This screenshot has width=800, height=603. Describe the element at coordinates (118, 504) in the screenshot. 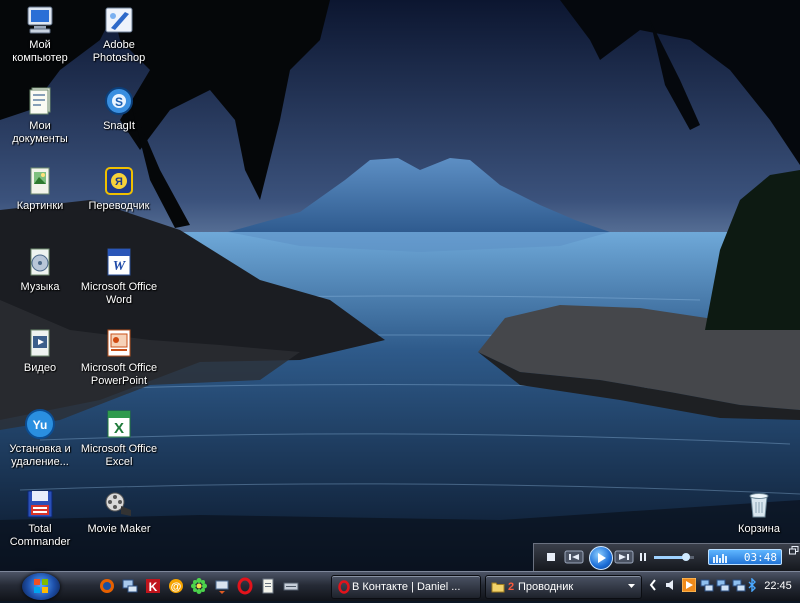

I see `movie-maker-icon` at that location.